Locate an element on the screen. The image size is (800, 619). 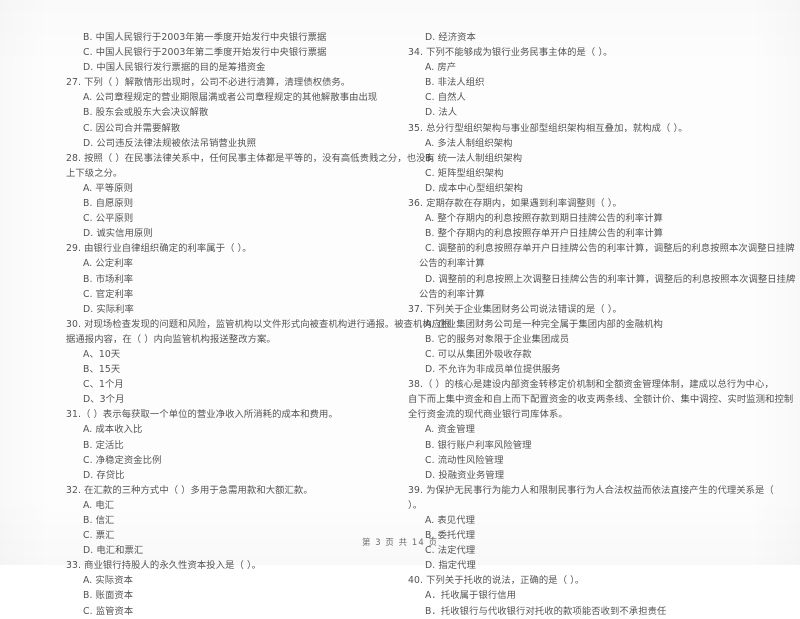
option-line: B. 统一法人制组织架构 is located at coordinates (474, 158).